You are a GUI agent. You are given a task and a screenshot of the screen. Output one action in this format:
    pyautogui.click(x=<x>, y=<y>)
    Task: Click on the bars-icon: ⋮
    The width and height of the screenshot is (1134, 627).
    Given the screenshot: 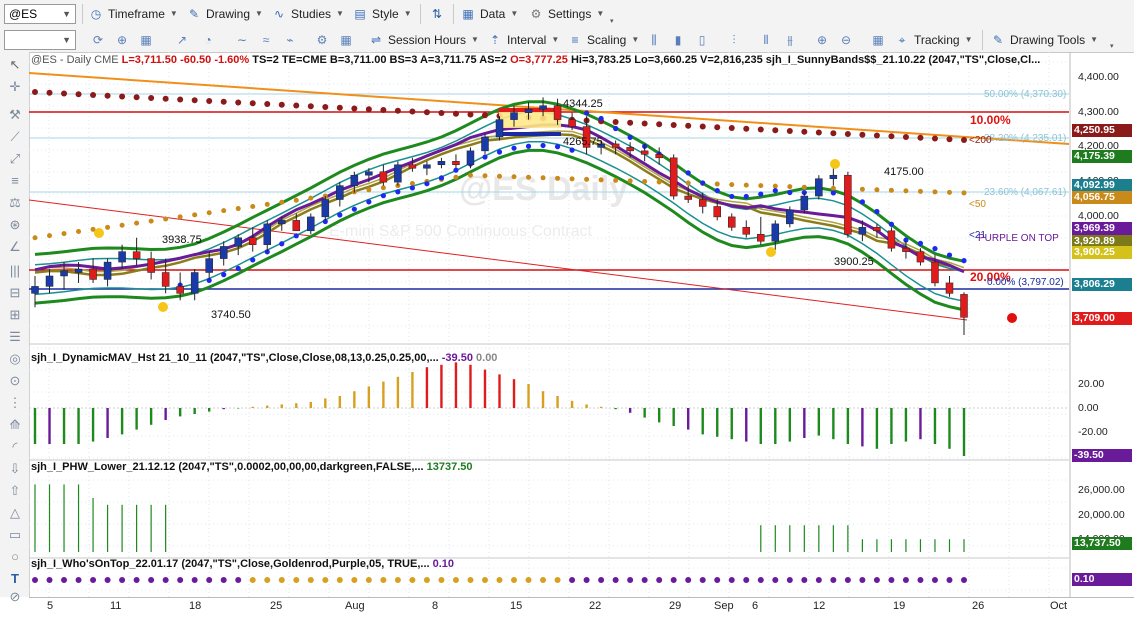 What is the action you would take?
    pyautogui.click(x=15, y=403)
    